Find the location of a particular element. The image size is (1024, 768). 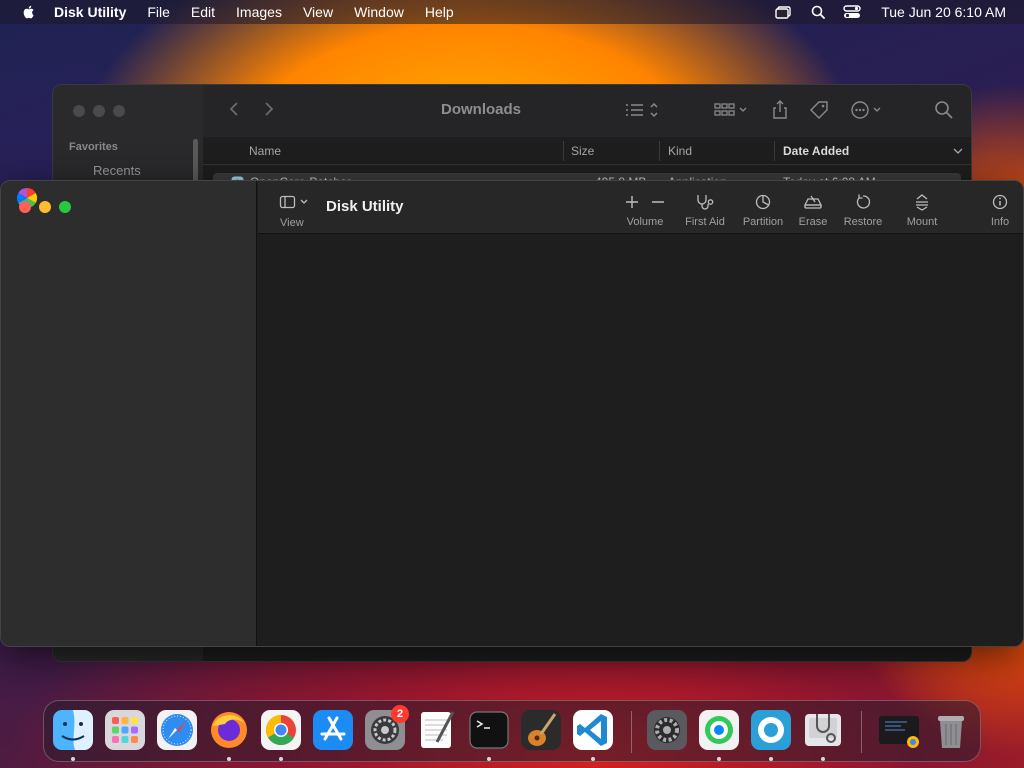

menu-window: Window is located at coordinates (379, 12).